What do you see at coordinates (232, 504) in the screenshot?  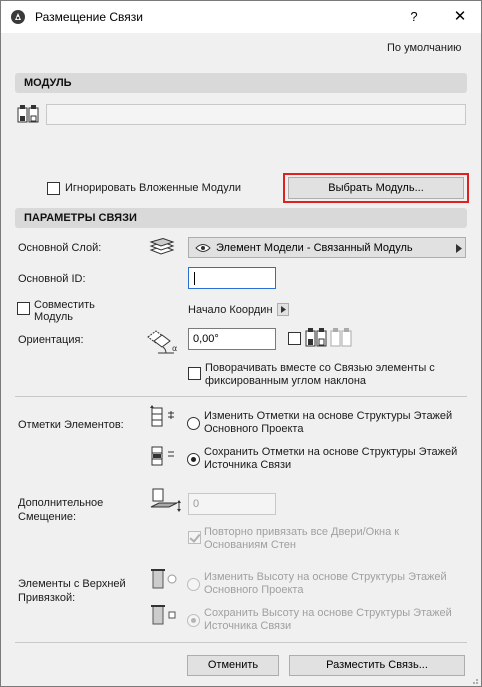 I see `additional-offset-input: 0` at bounding box center [232, 504].